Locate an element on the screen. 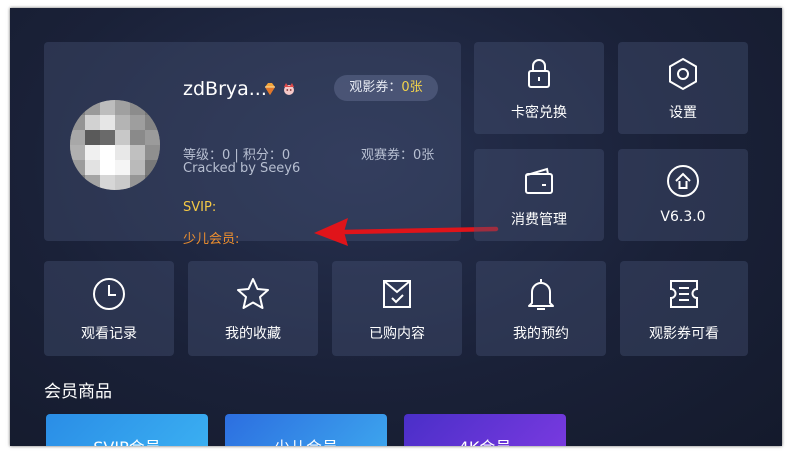 This screenshot has height=454, width=792. movie-ticket-pill: 观影券：0张 is located at coordinates (386, 88).